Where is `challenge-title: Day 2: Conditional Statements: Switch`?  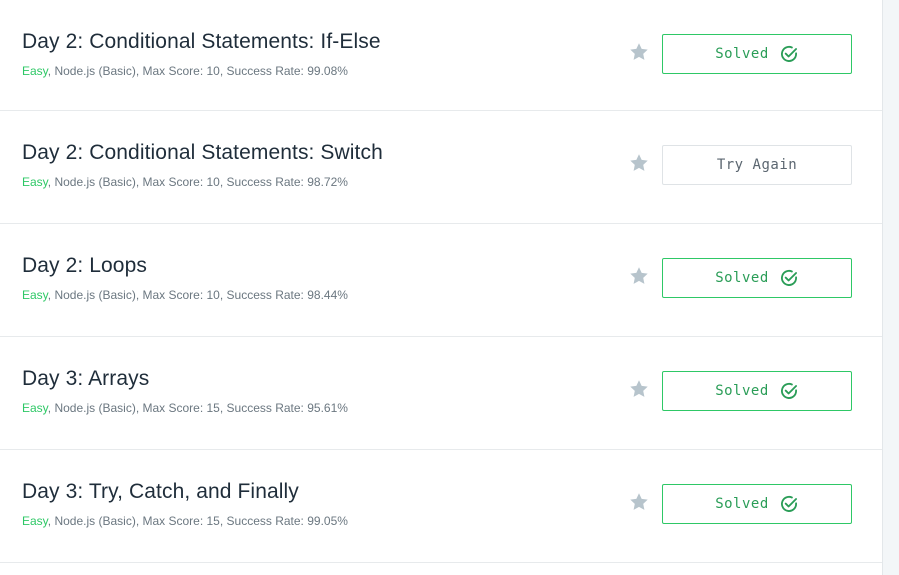 challenge-title: Day 2: Conditional Statements: Switch is located at coordinates (202, 153).